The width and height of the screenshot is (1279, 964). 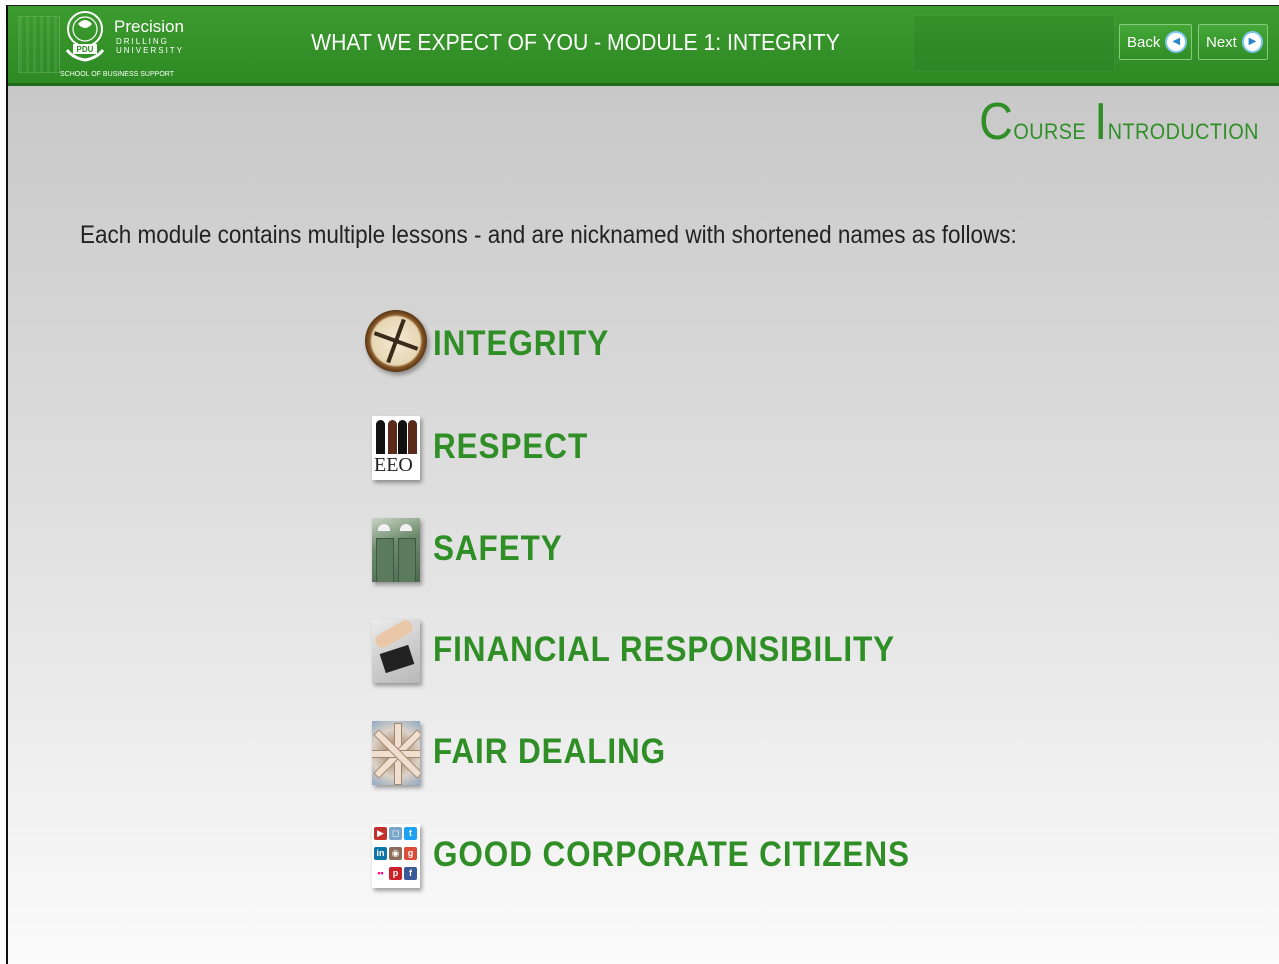 I want to click on lesson-label: RESPECT, so click(x=511, y=446).